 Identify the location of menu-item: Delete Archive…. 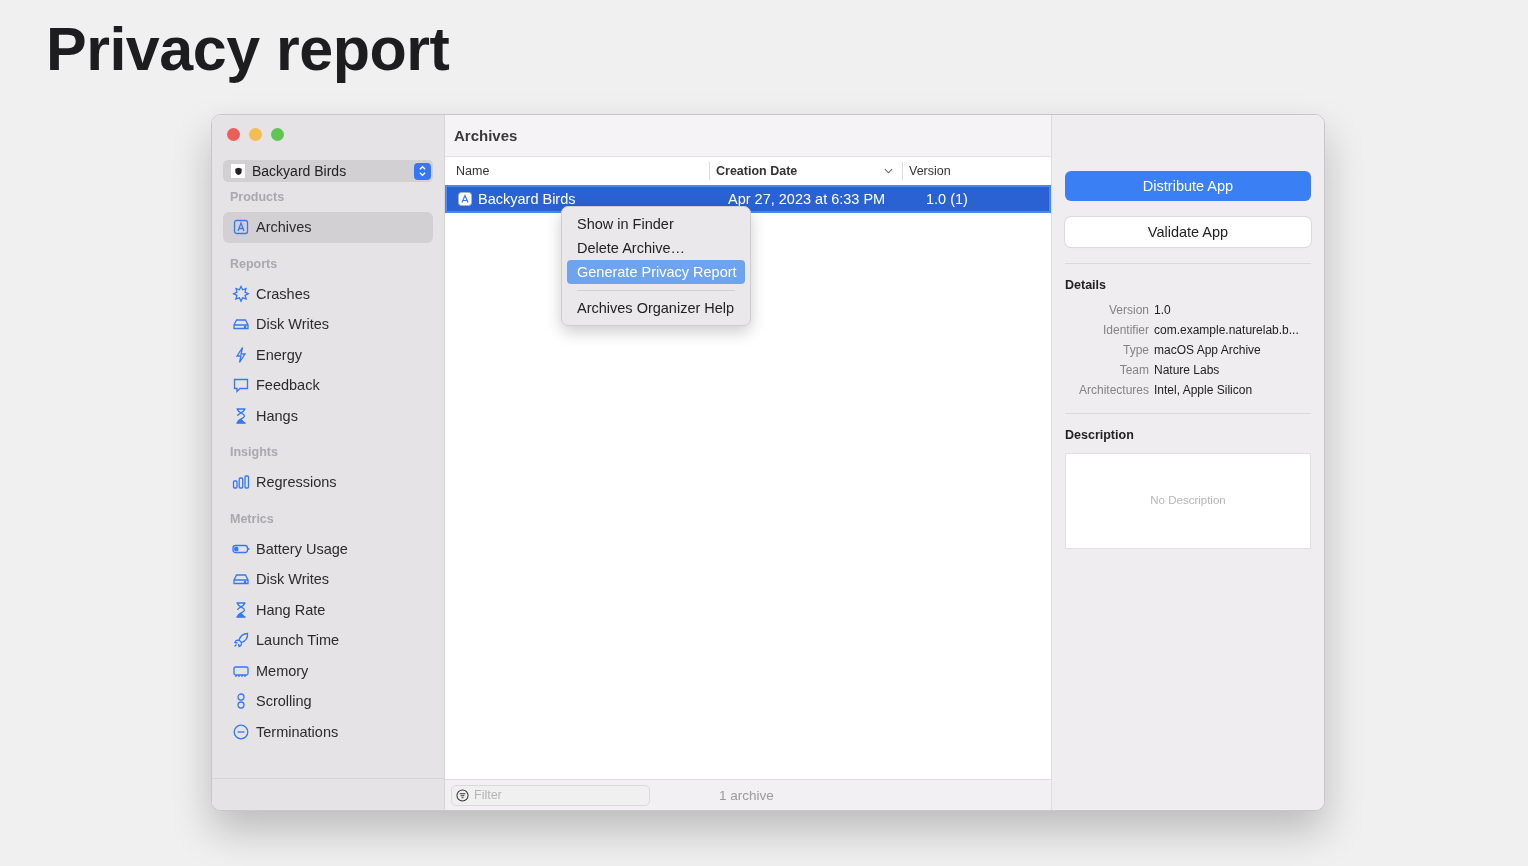
(656, 248).